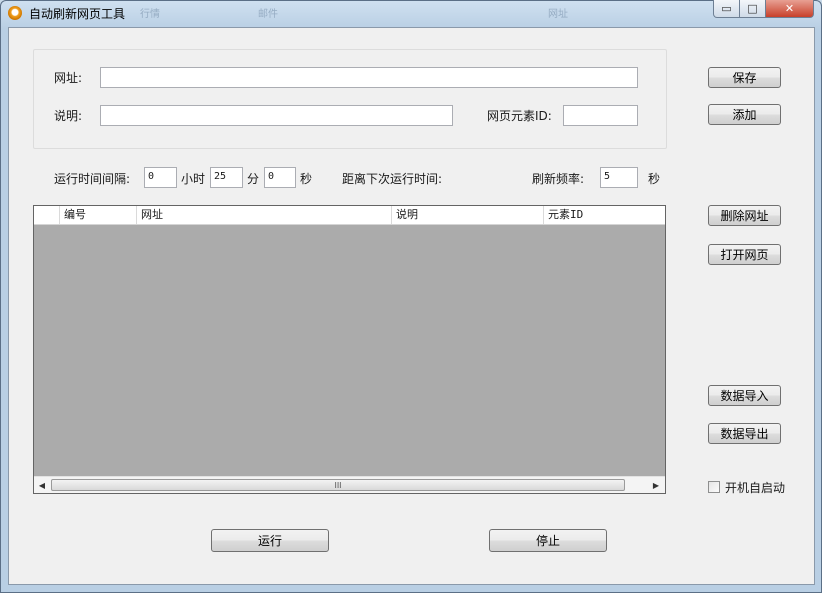  What do you see at coordinates (558, 179) in the screenshot?
I see `refresh-rate-label: 刷新频率:` at bounding box center [558, 179].